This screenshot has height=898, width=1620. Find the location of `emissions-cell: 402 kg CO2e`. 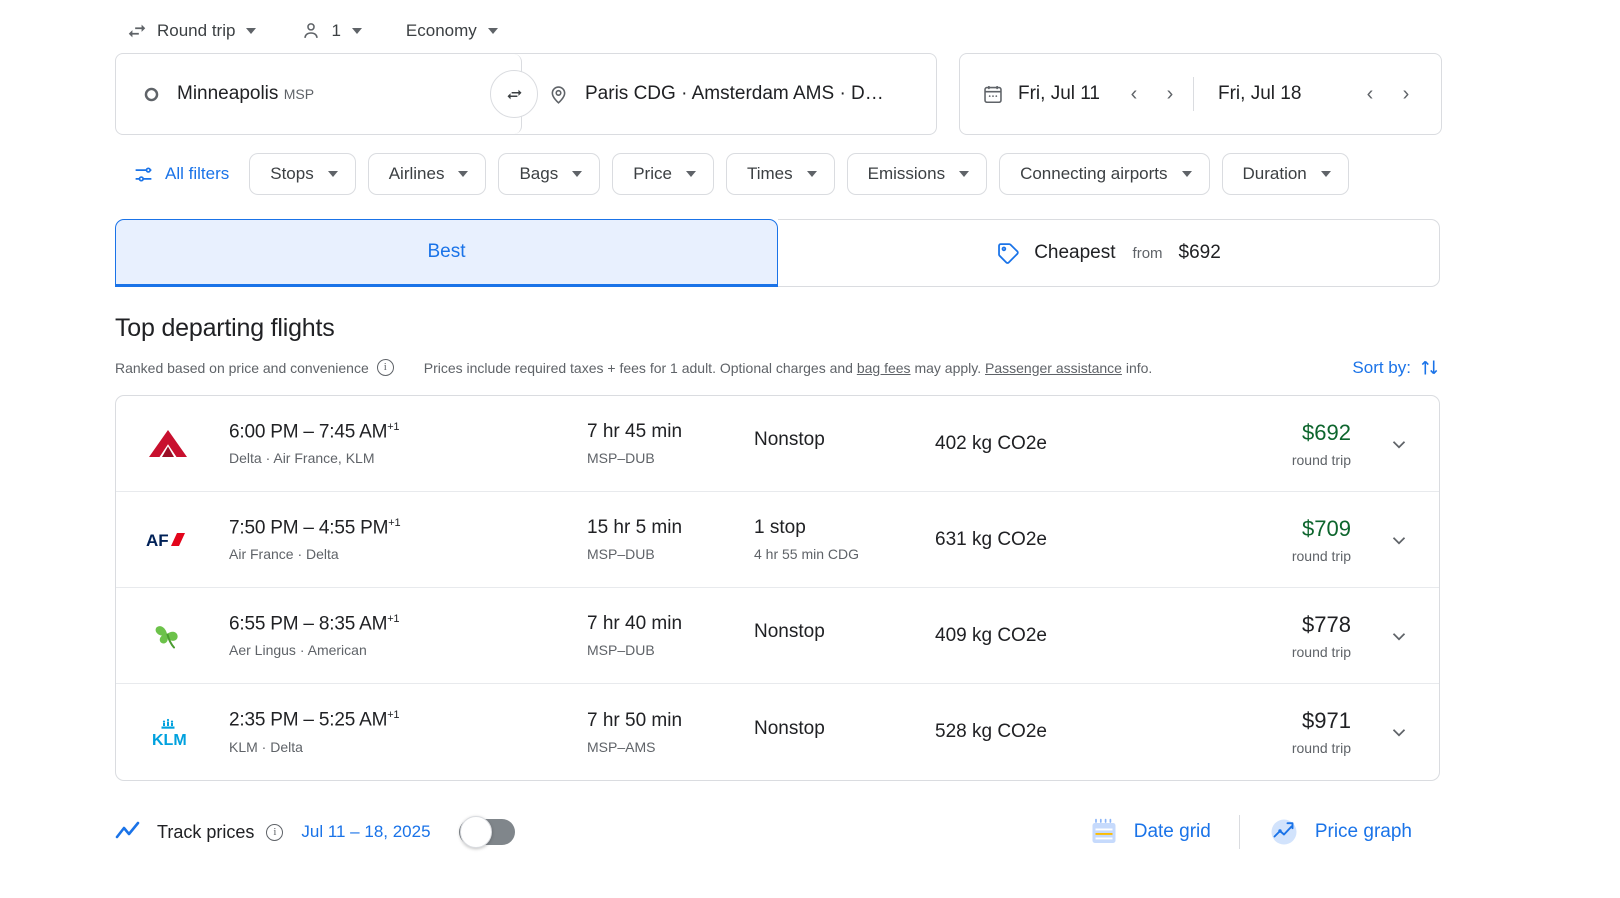

emissions-cell: 402 kg CO2e is located at coordinates (1085, 444).